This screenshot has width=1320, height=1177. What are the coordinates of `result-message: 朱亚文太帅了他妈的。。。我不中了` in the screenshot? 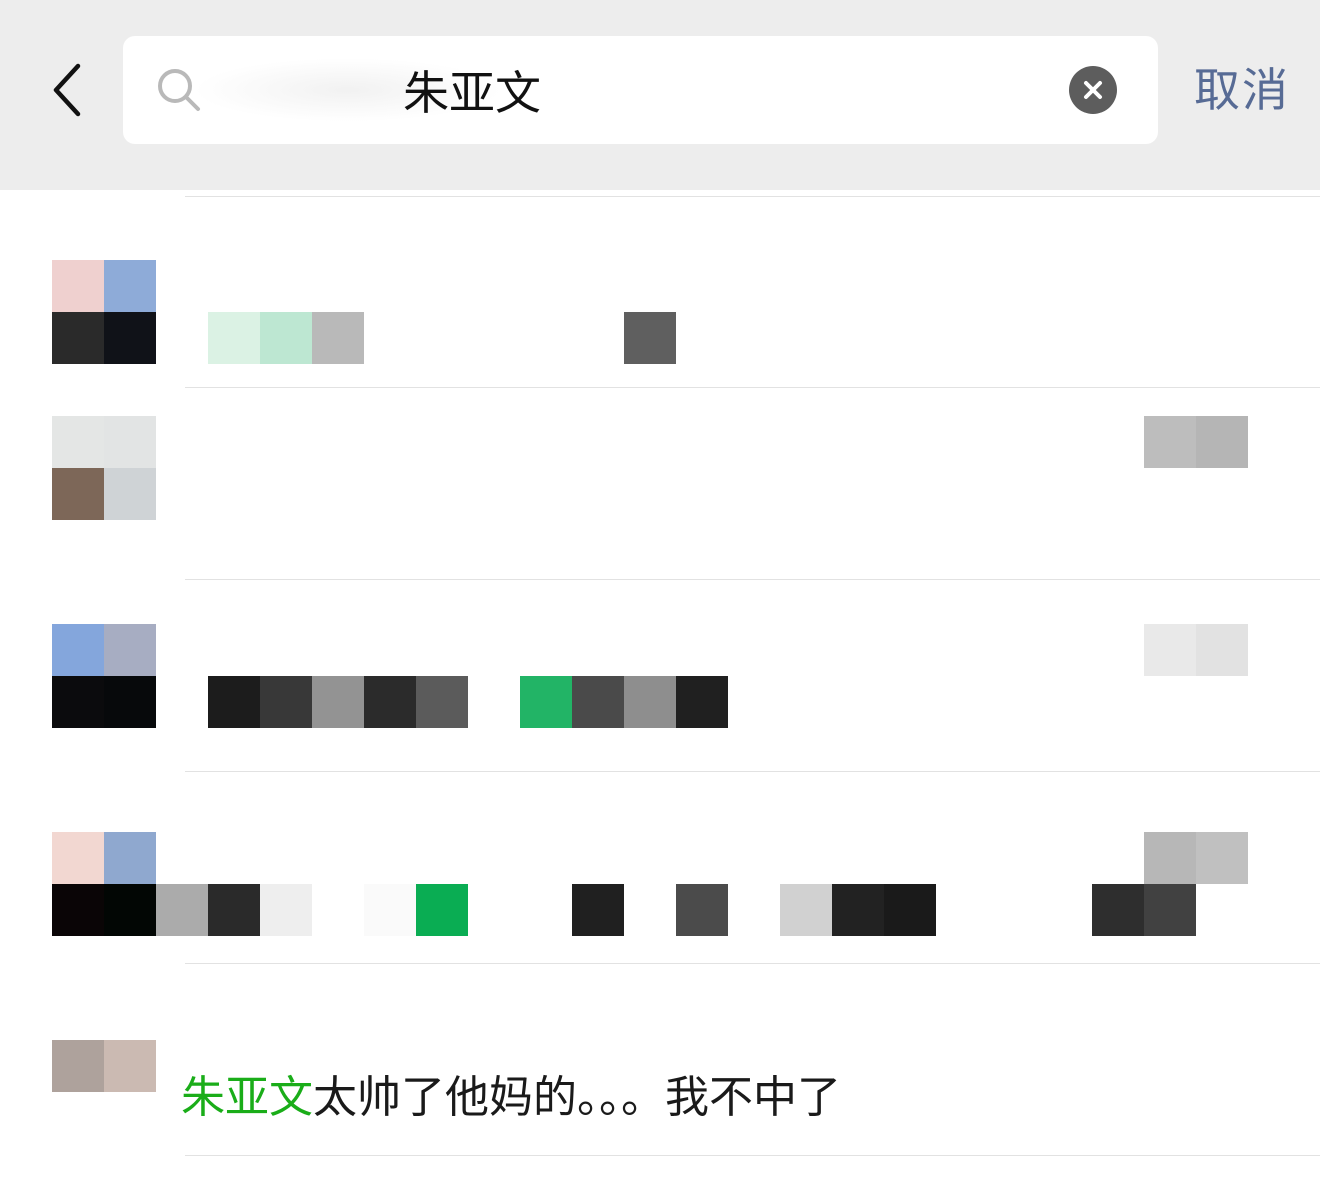 It's located at (511, 1098).